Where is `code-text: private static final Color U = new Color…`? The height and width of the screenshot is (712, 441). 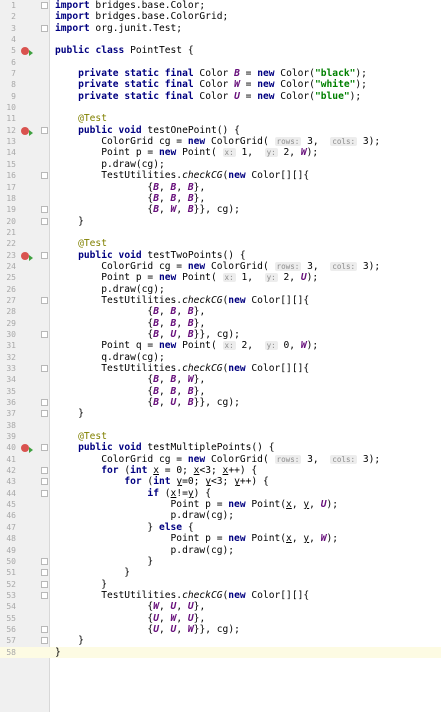 code-text: private static final Color U = new Color… is located at coordinates (208, 96).